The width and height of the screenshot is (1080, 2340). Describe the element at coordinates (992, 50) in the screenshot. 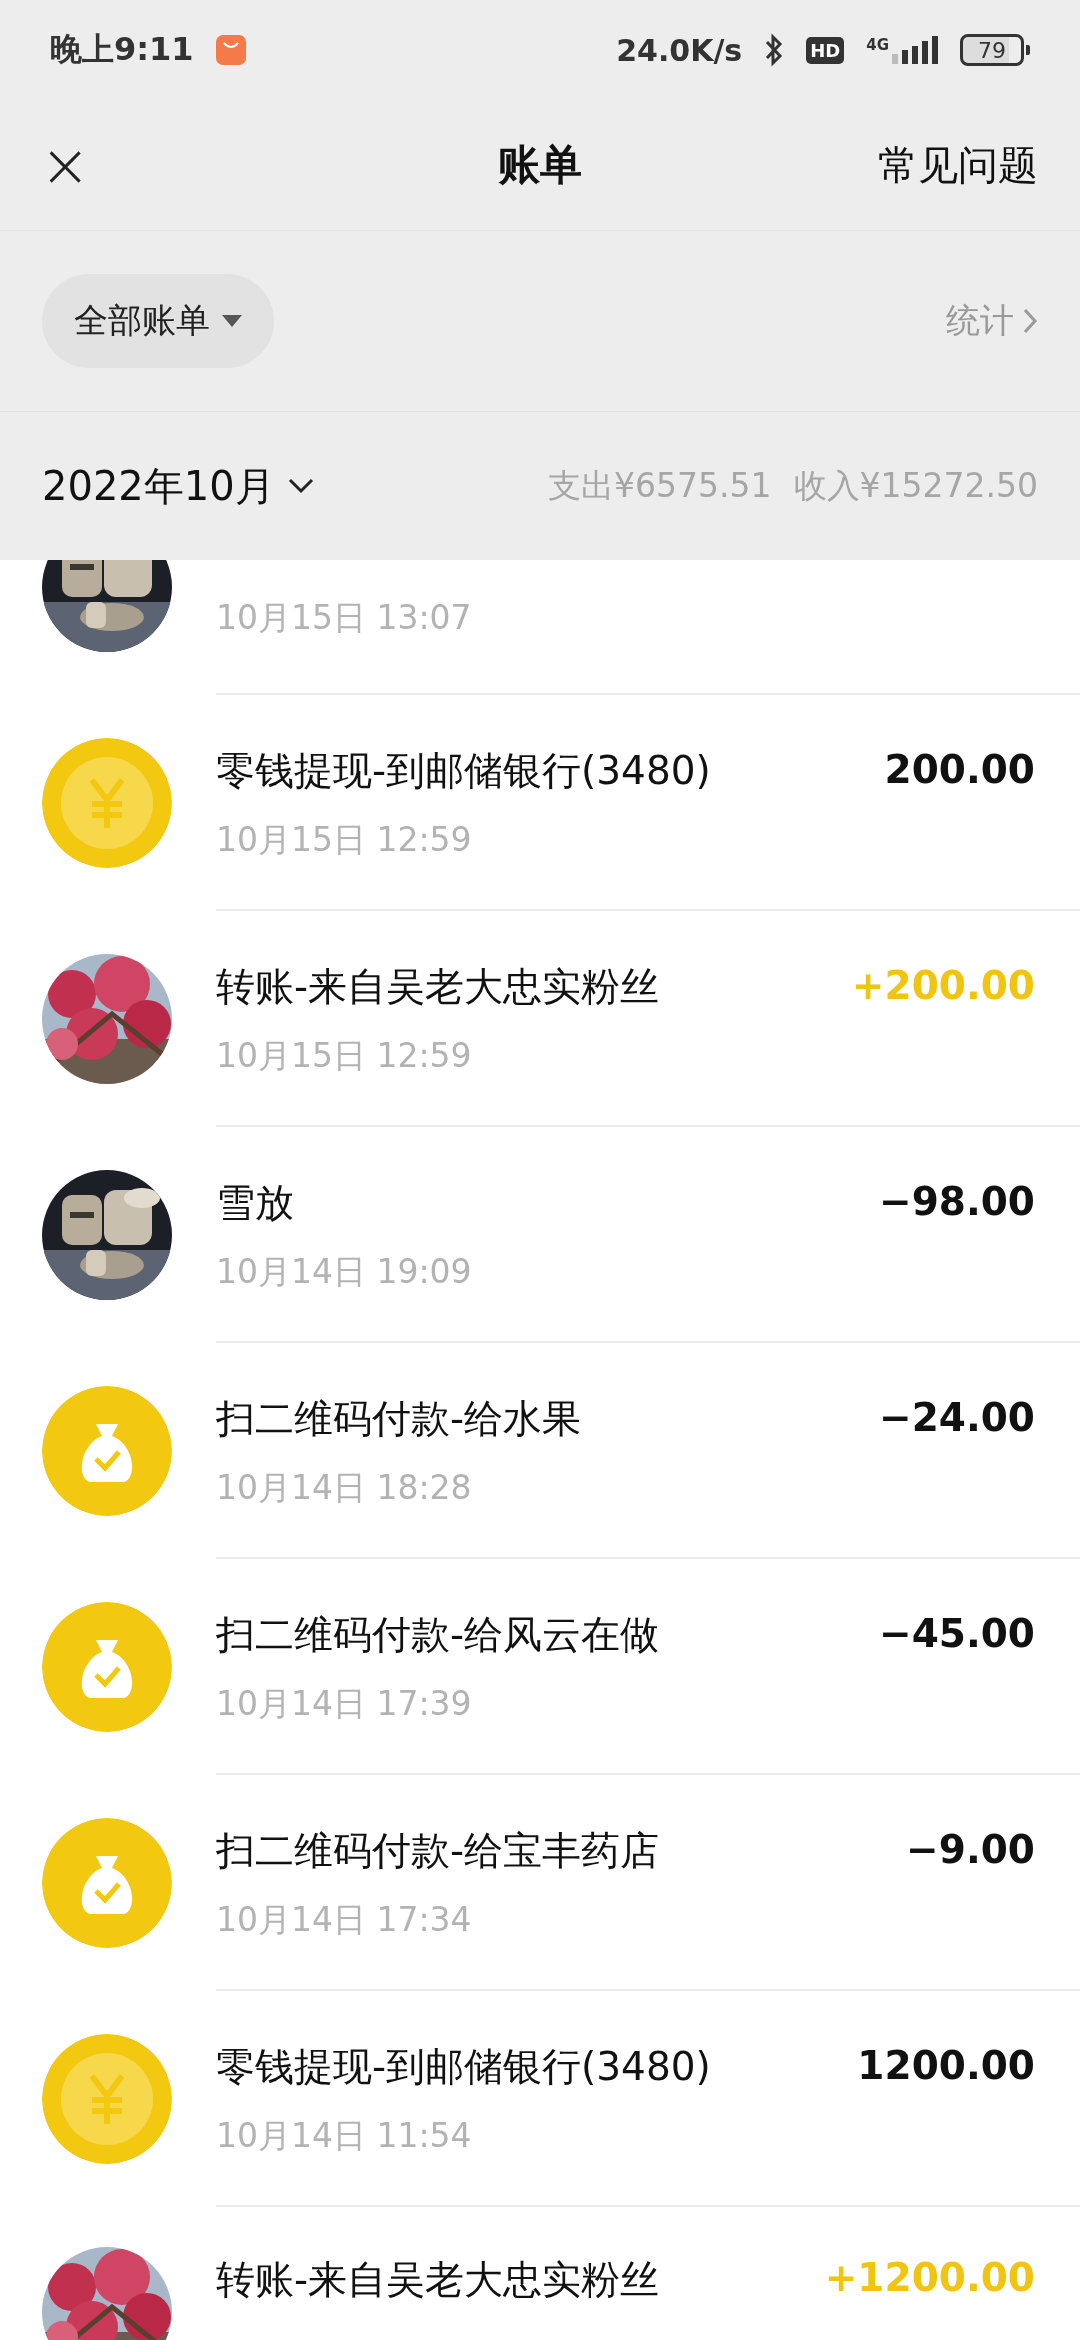

I see `battery-level: 79` at that location.